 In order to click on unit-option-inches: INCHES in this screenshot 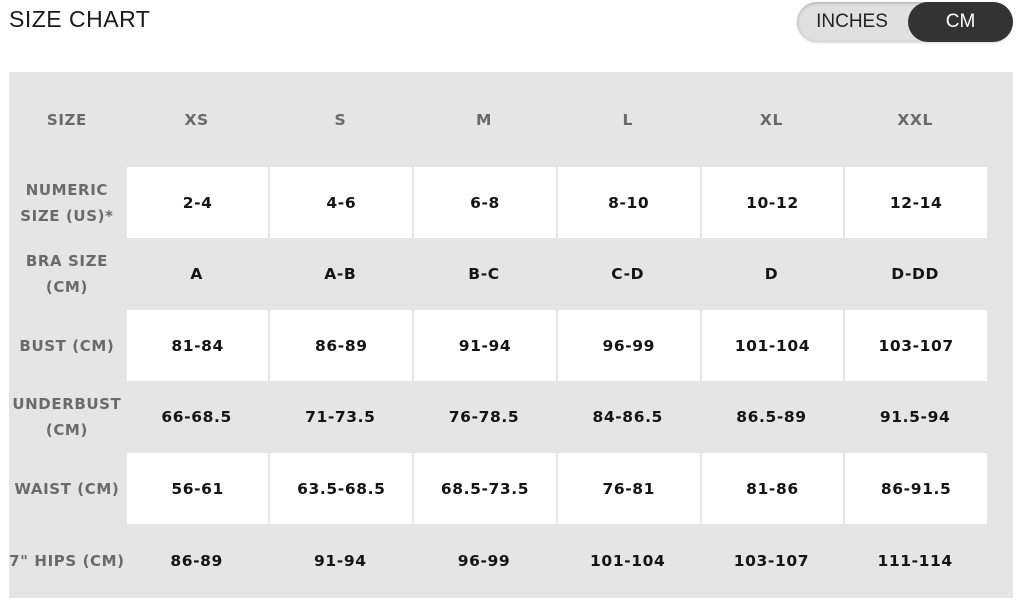, I will do `click(852, 22)`.